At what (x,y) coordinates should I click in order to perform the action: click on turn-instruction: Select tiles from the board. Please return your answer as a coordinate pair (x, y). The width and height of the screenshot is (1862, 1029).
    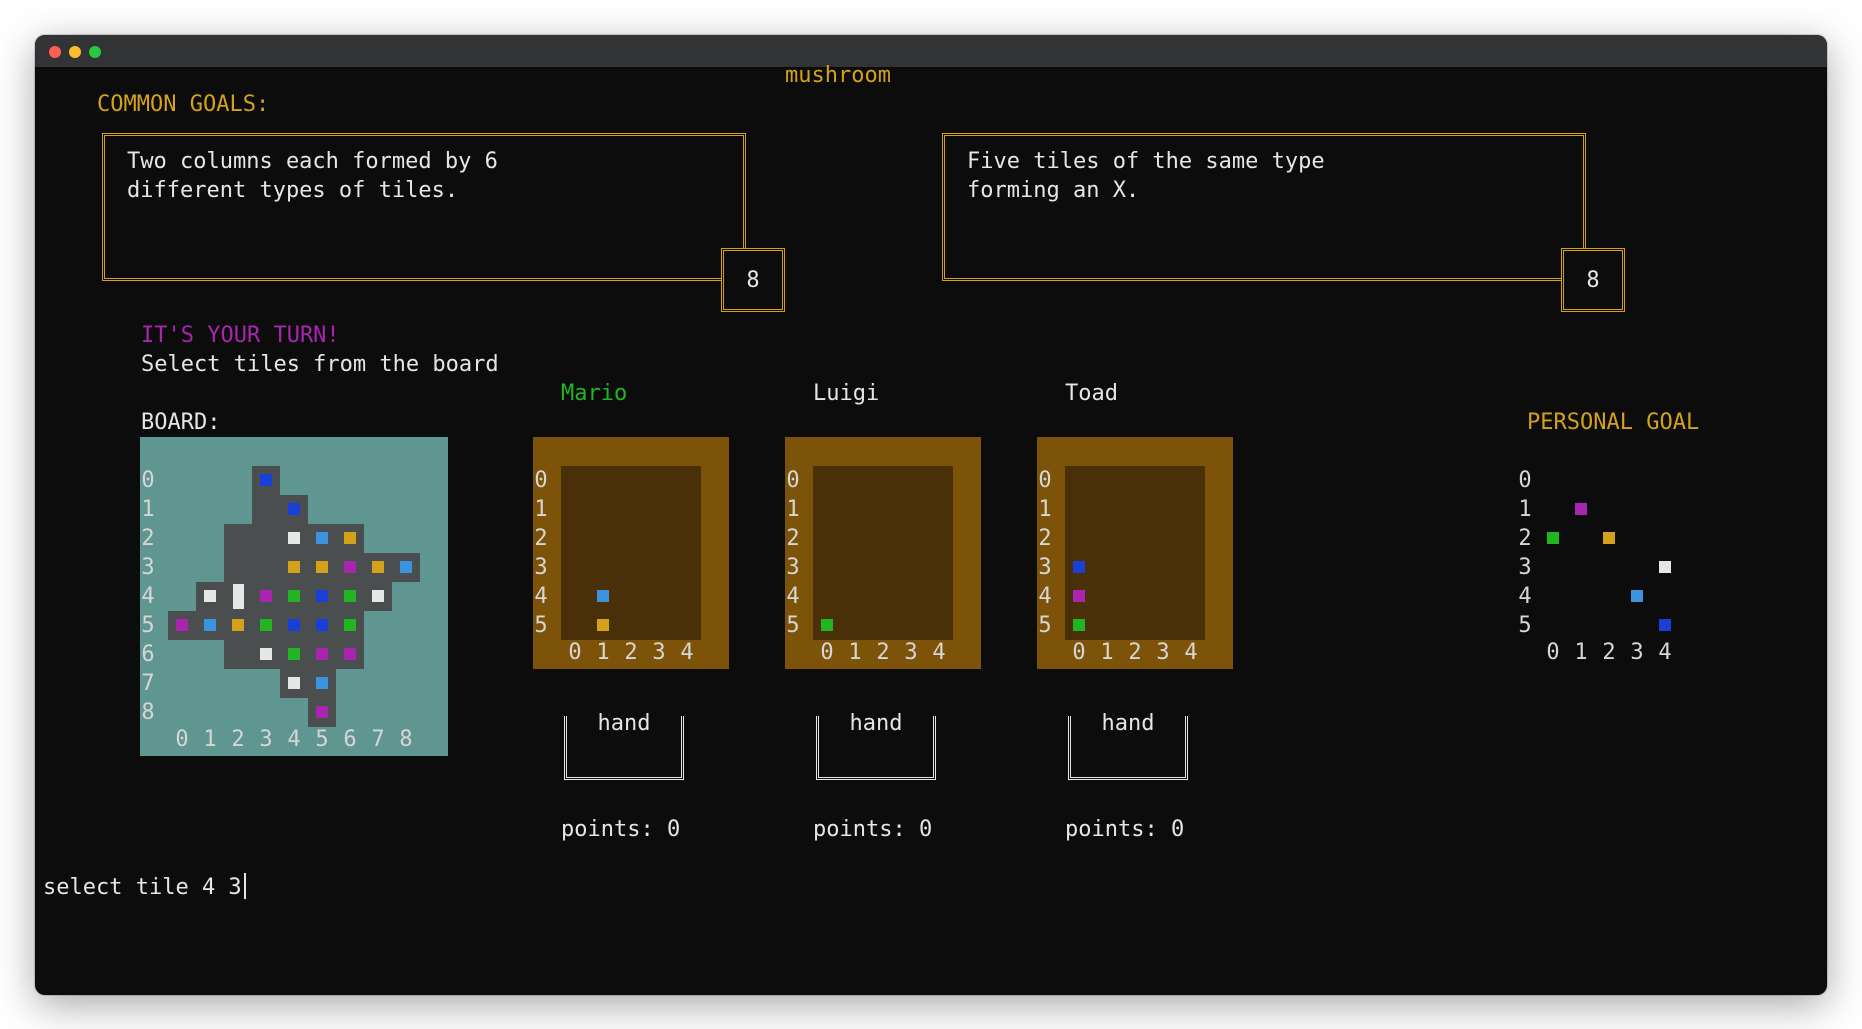
    Looking at the image, I should click on (320, 364).